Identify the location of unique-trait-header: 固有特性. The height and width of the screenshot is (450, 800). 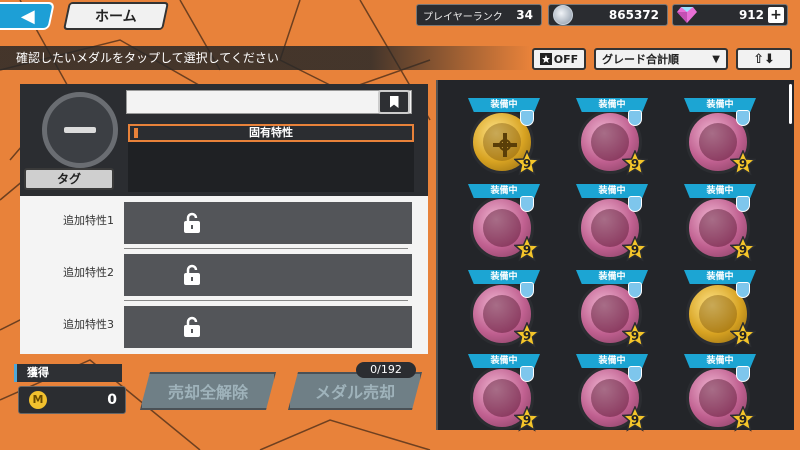
(271, 133).